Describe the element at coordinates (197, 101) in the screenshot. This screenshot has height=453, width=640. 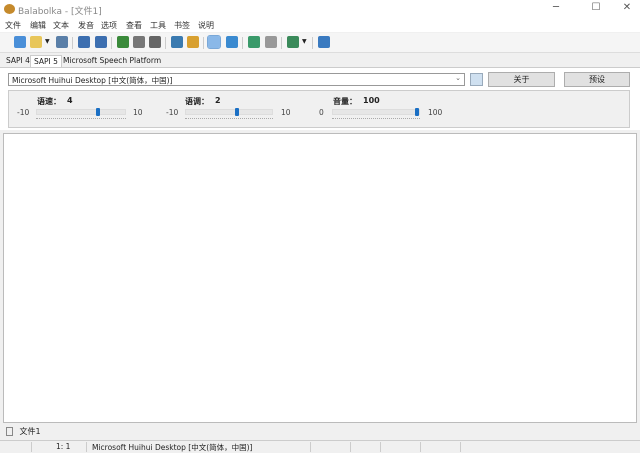
I see `pitch-label: 语调：` at that location.